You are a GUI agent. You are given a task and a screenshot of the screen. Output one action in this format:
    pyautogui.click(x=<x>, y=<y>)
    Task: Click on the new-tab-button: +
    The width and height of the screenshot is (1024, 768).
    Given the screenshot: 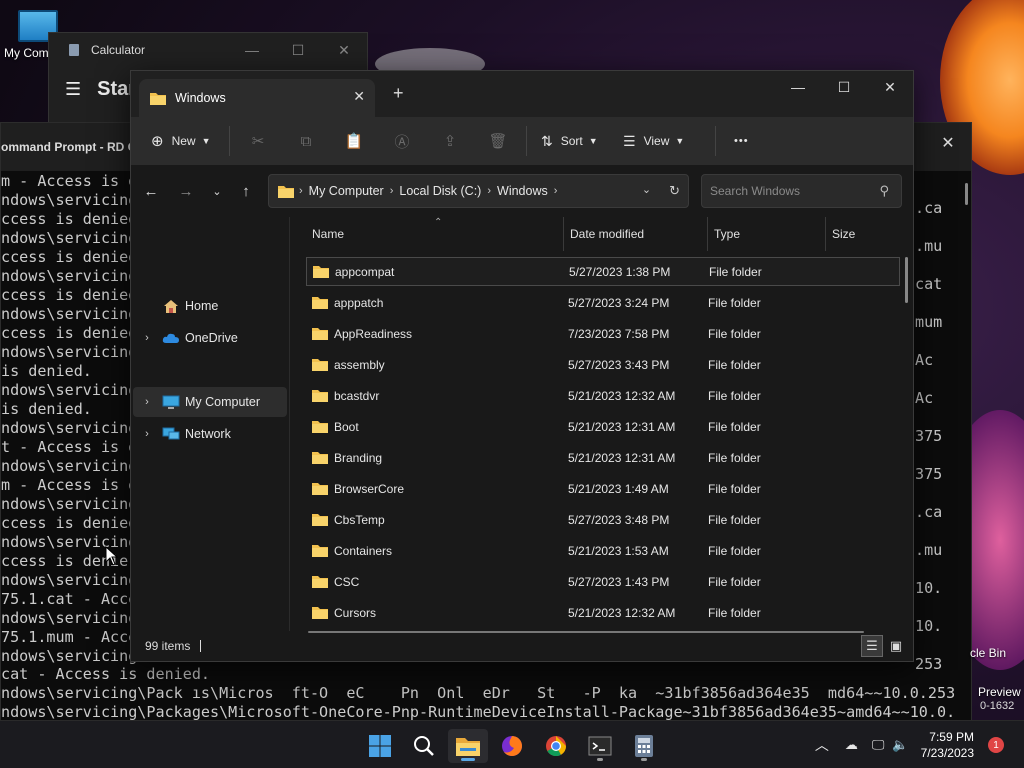 What is the action you would take?
    pyautogui.click(x=398, y=93)
    